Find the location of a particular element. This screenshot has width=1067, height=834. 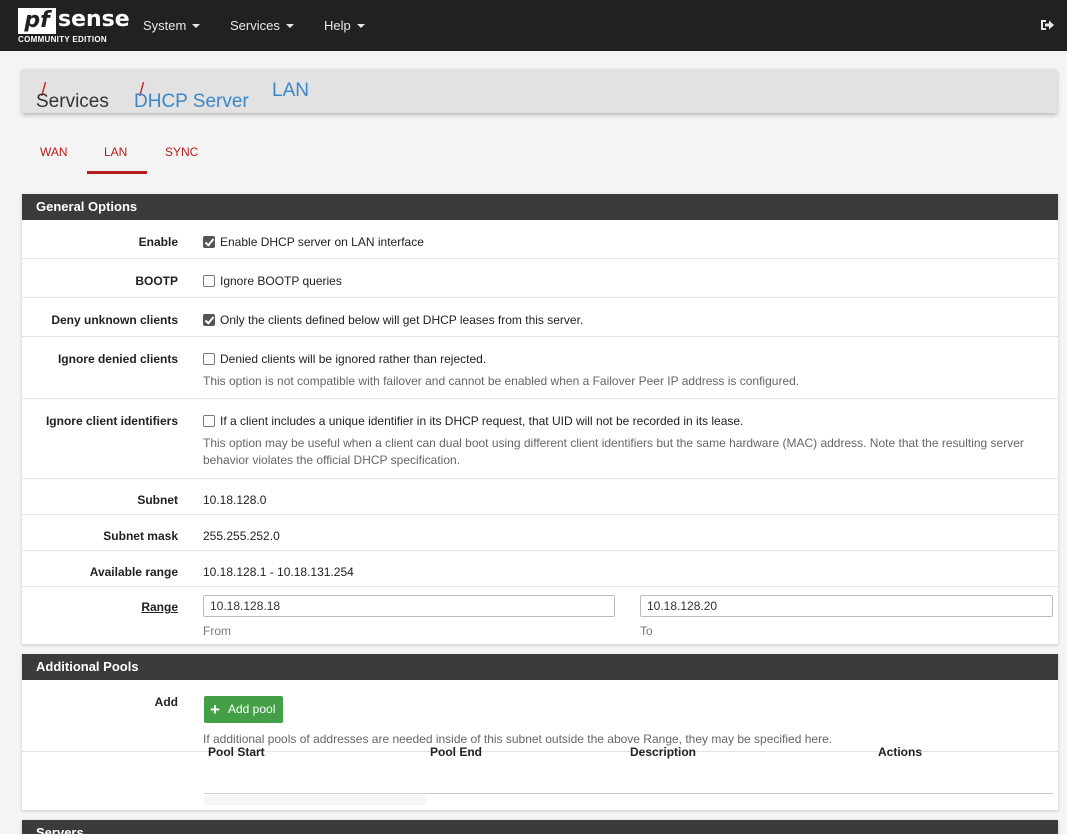

panel-heading-pools: Additional Pools is located at coordinates (540, 667).